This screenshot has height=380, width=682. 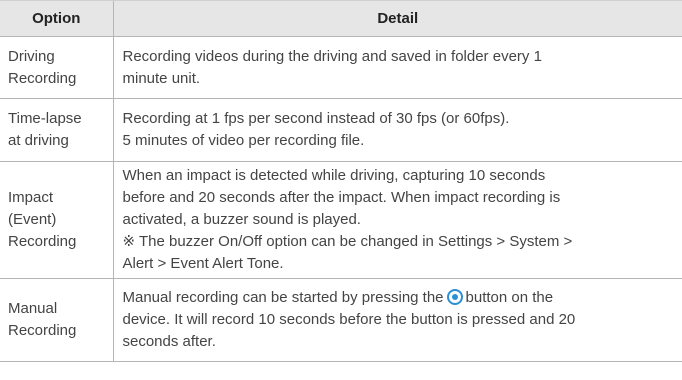 What do you see at coordinates (31, 56) in the screenshot?
I see `option-line: Driving` at bounding box center [31, 56].